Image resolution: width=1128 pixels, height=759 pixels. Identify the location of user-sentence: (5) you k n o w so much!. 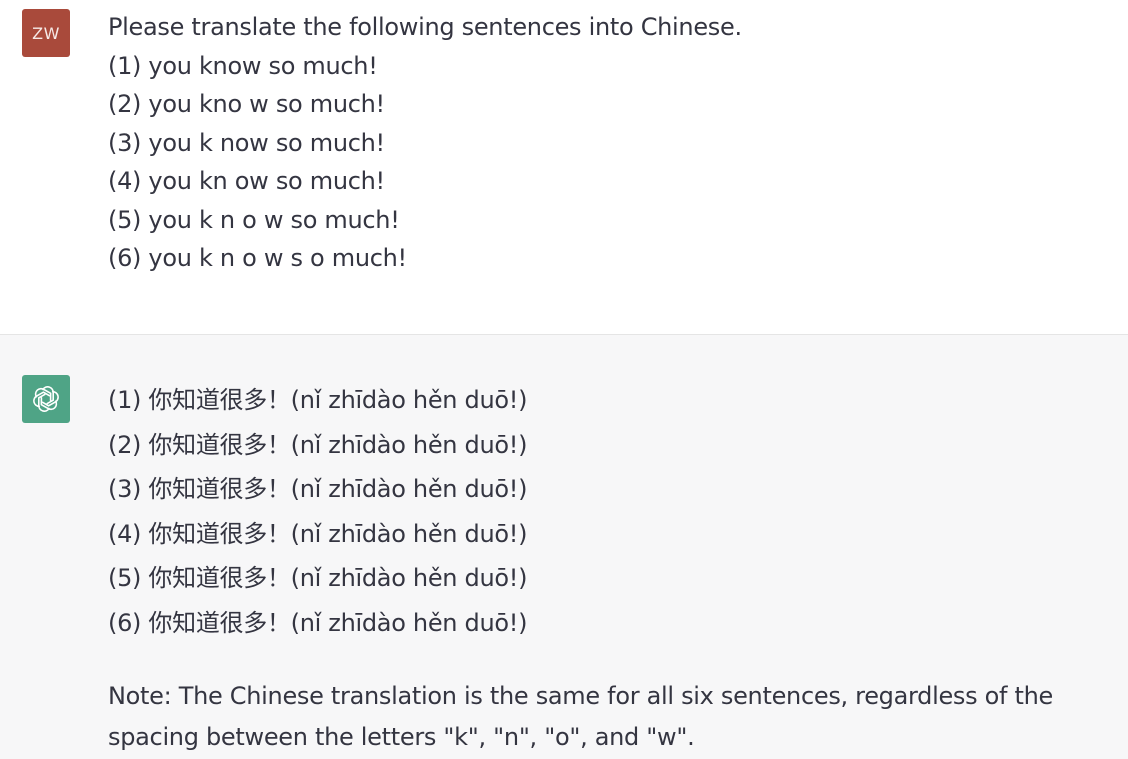
(254, 219).